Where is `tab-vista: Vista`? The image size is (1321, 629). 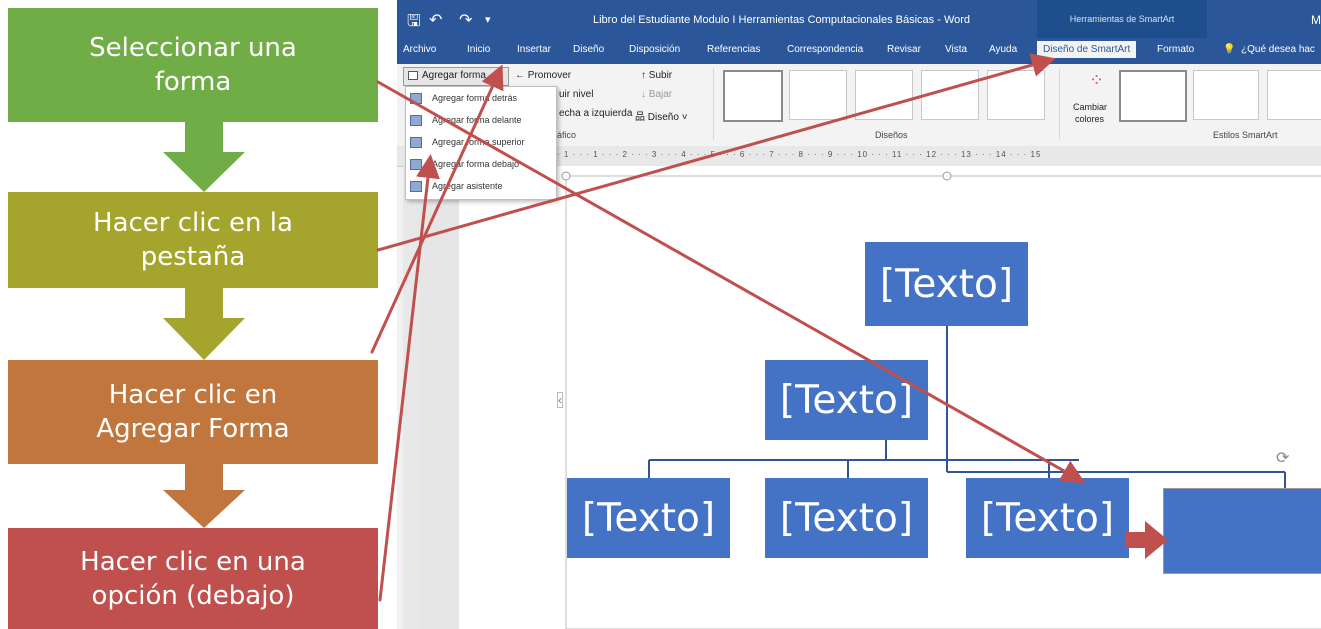
tab-vista: Vista is located at coordinates (956, 49).